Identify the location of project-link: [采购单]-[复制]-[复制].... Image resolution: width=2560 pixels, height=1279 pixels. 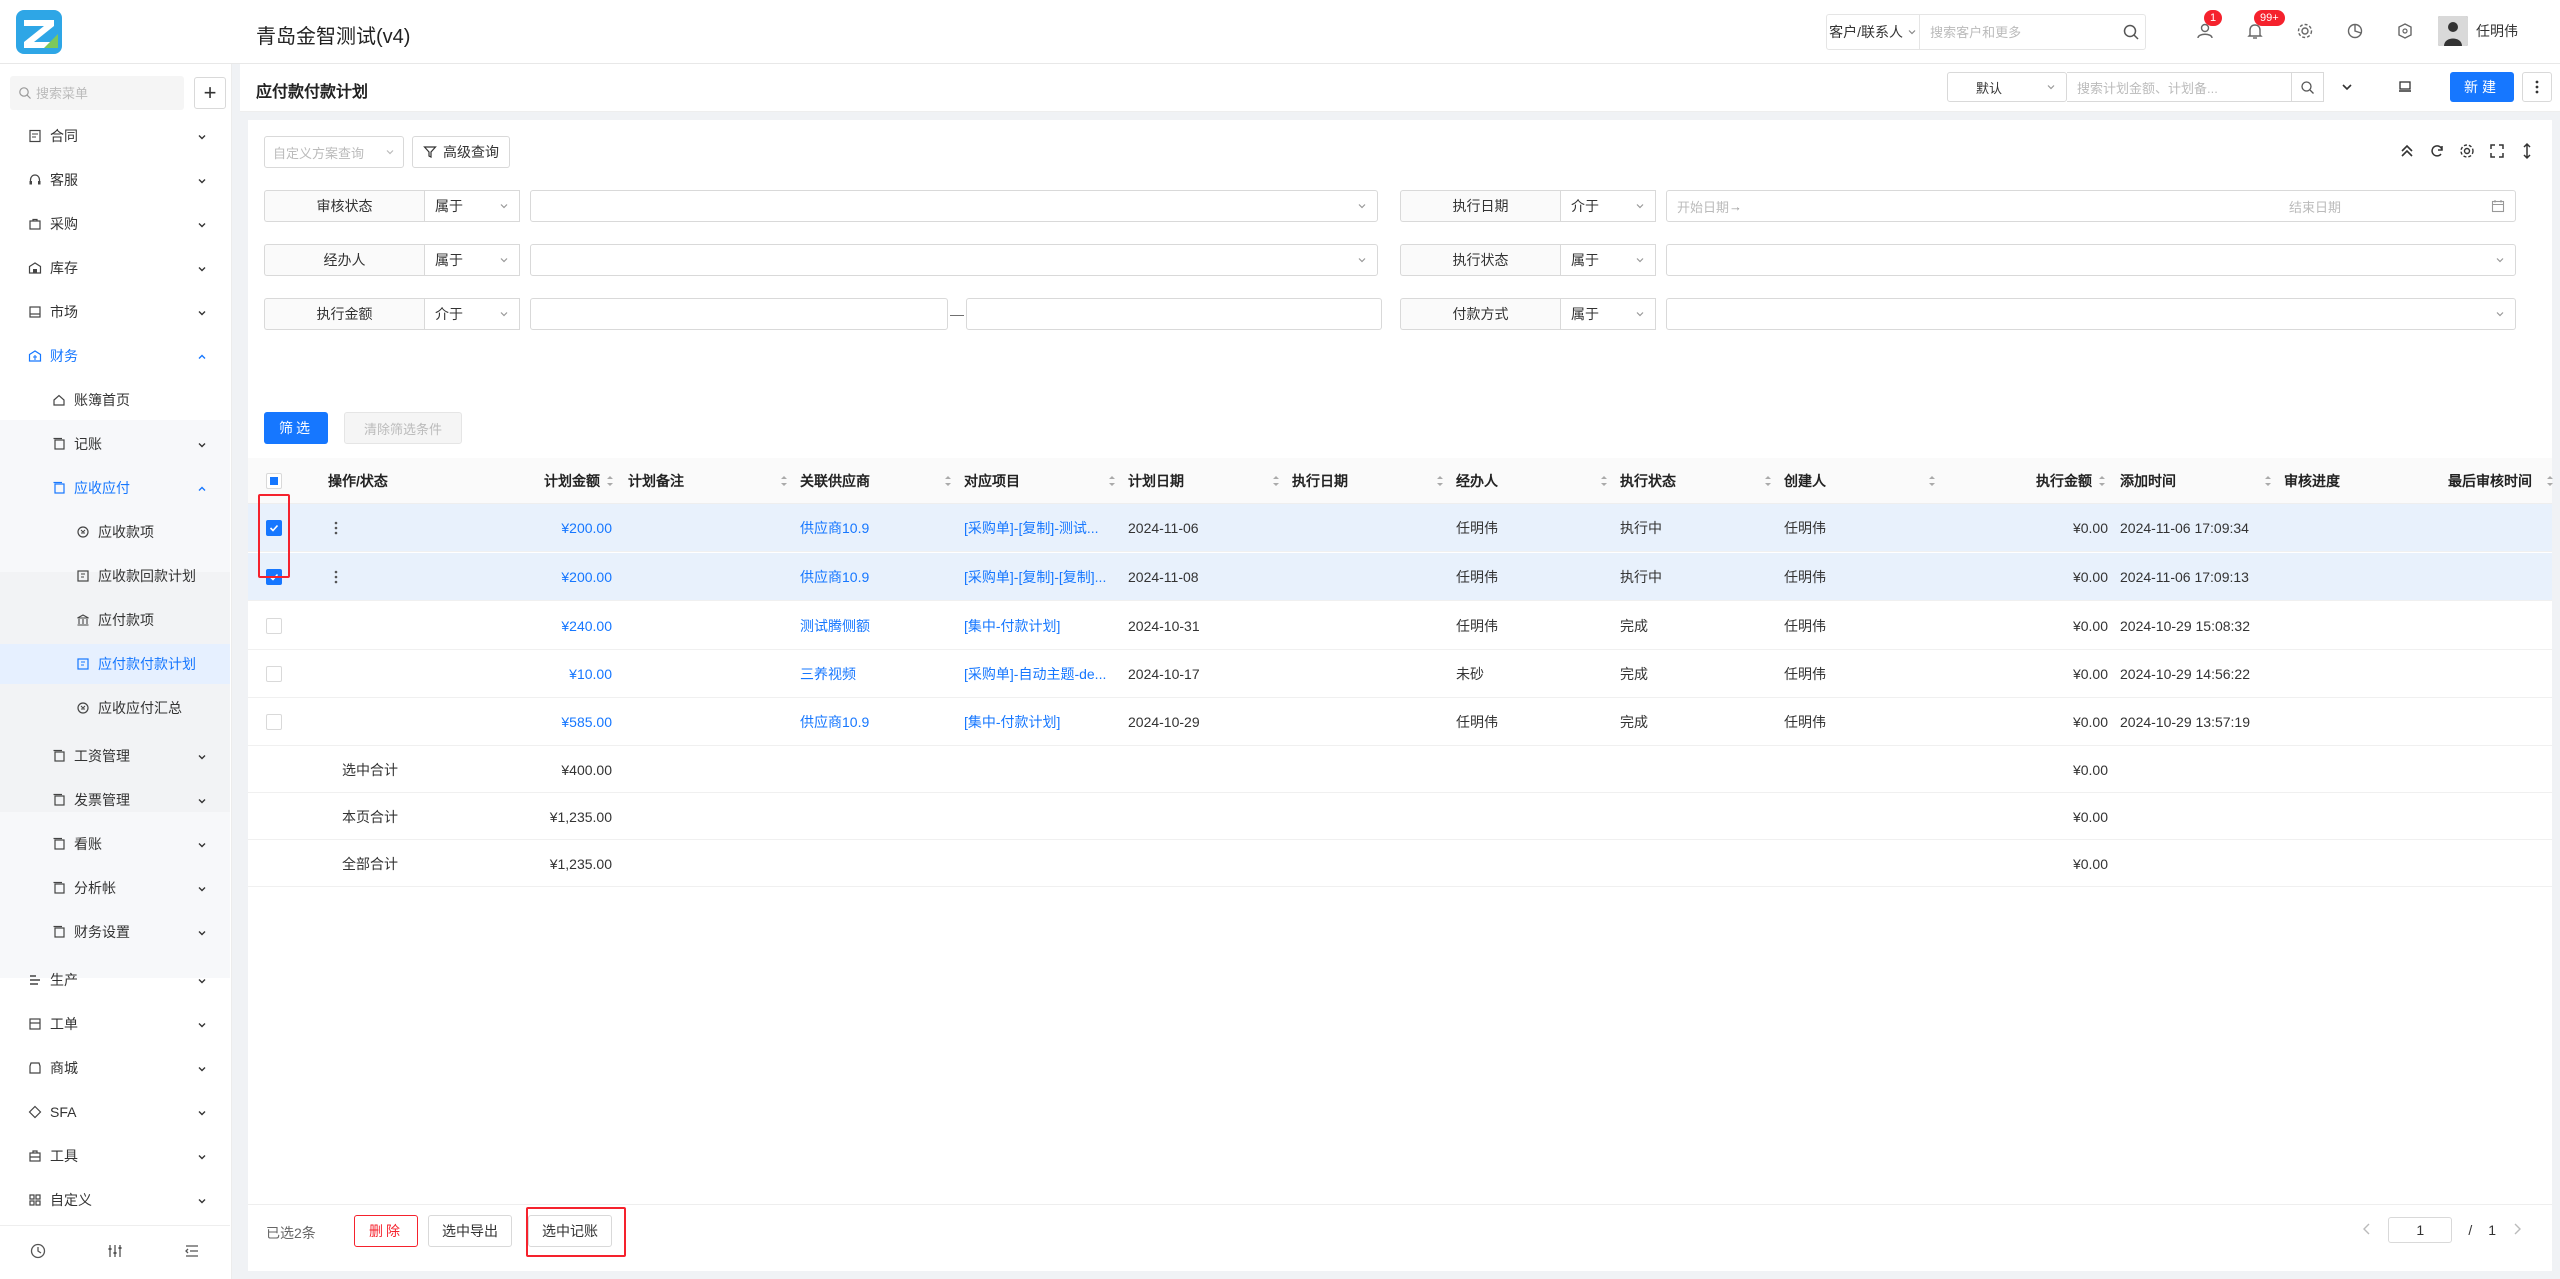
(1039, 577).